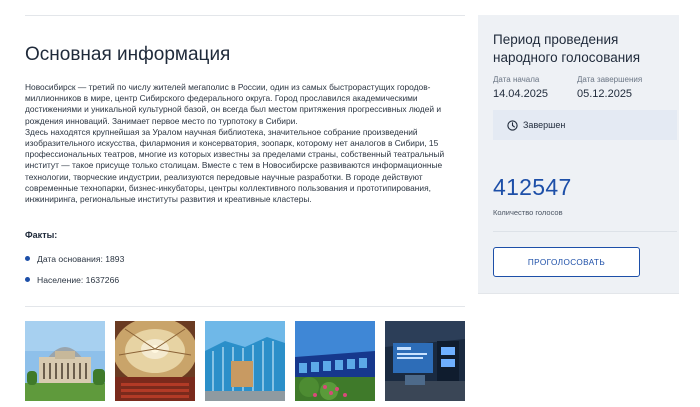  I want to click on facts-heading: Факты:, so click(41, 235).